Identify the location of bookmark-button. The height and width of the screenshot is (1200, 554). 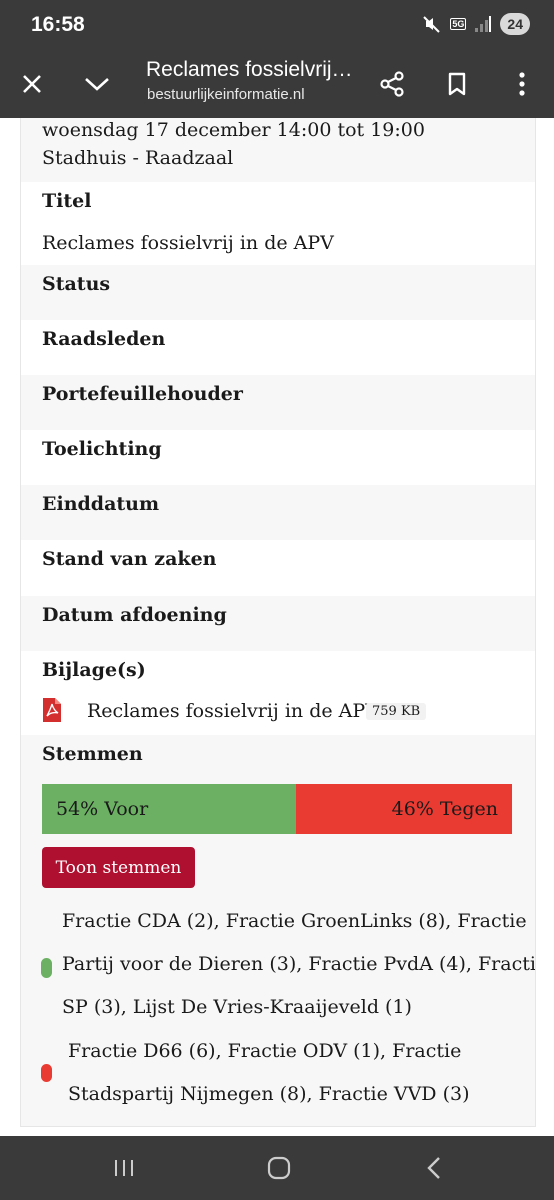
(457, 84).